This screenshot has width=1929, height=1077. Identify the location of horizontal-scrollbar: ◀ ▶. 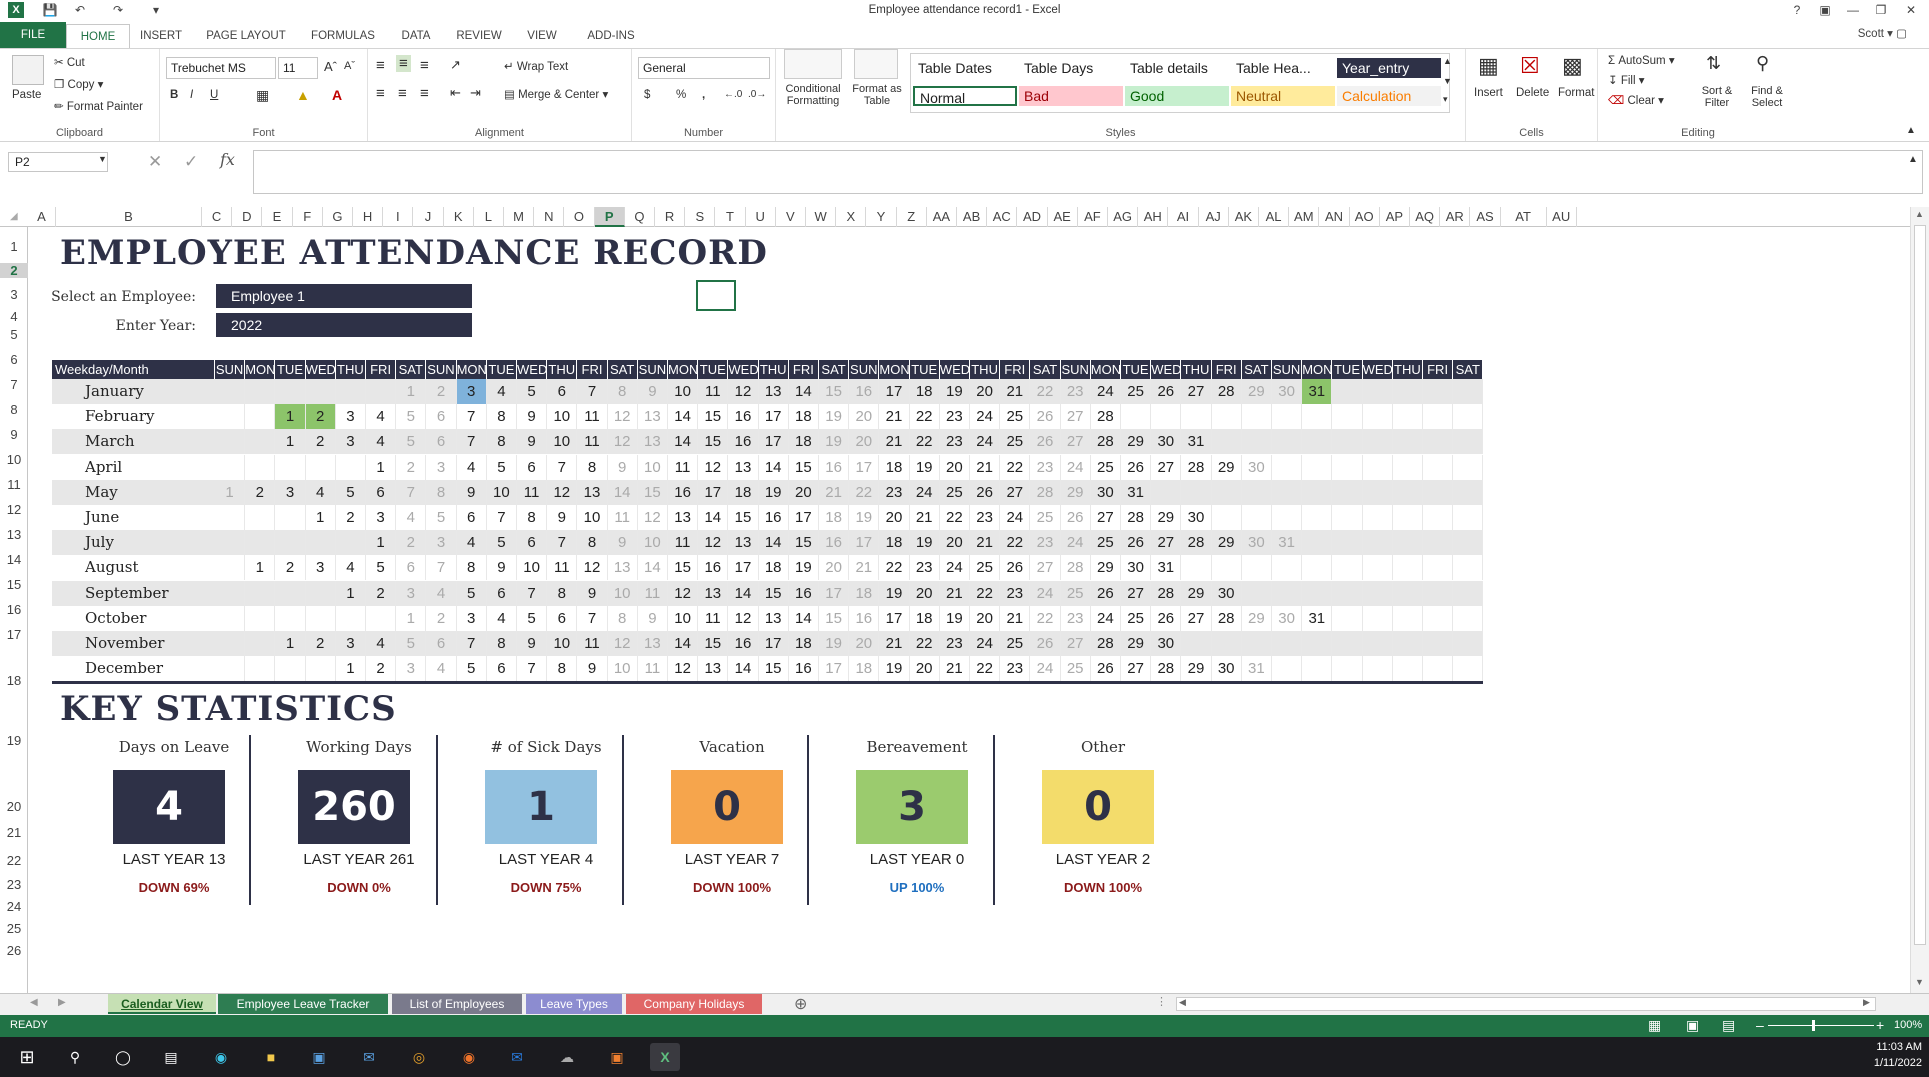
(1526, 1004).